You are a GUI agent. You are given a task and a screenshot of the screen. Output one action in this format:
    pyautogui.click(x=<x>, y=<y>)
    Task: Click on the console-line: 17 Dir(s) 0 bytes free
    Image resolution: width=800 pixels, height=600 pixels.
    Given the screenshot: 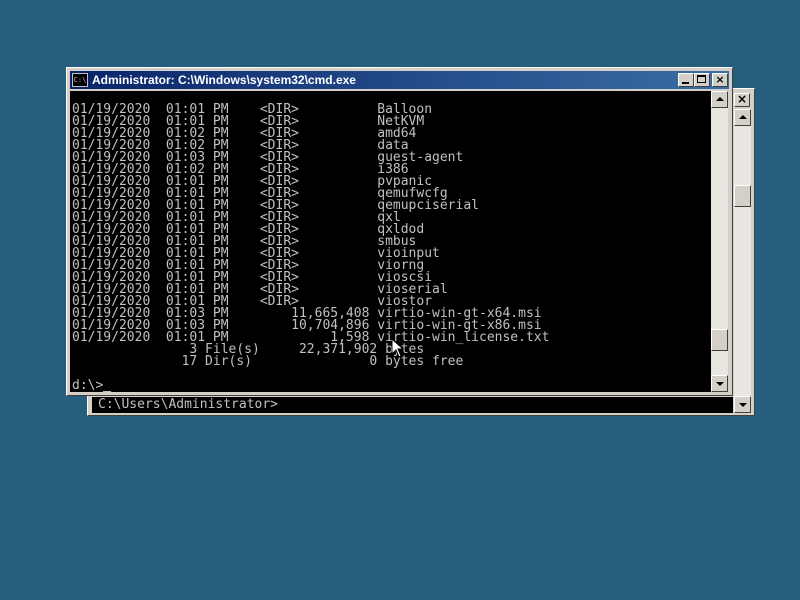 What is the action you would take?
    pyautogui.click(x=268, y=361)
    